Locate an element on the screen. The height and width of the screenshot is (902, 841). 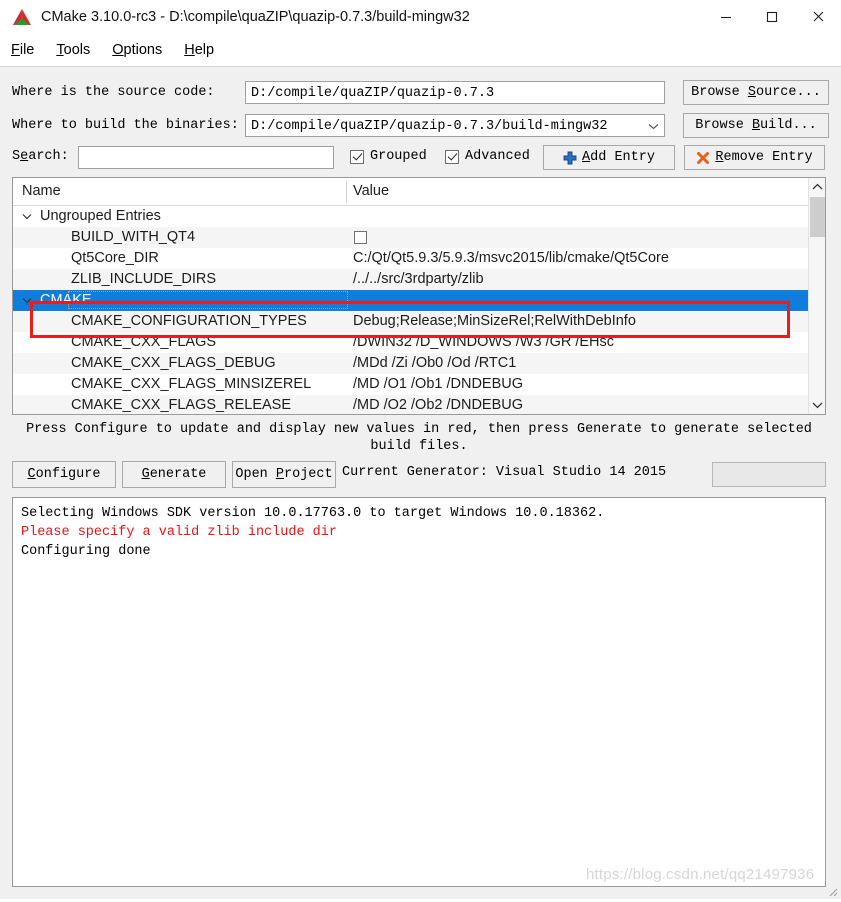
cell-value: /DWIN32 /D_WINDOWS /W3 /GR /EHsc is located at coordinates (483, 342).